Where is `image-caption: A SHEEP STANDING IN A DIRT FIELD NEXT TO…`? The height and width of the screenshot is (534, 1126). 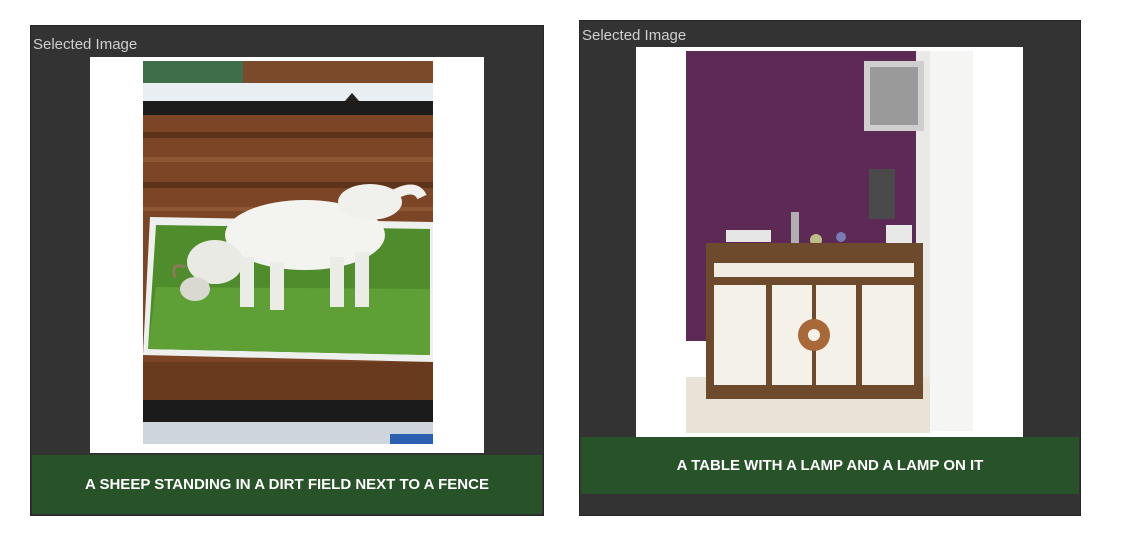 image-caption: A SHEEP STANDING IN A DIRT FIELD NEXT TO… is located at coordinates (287, 484).